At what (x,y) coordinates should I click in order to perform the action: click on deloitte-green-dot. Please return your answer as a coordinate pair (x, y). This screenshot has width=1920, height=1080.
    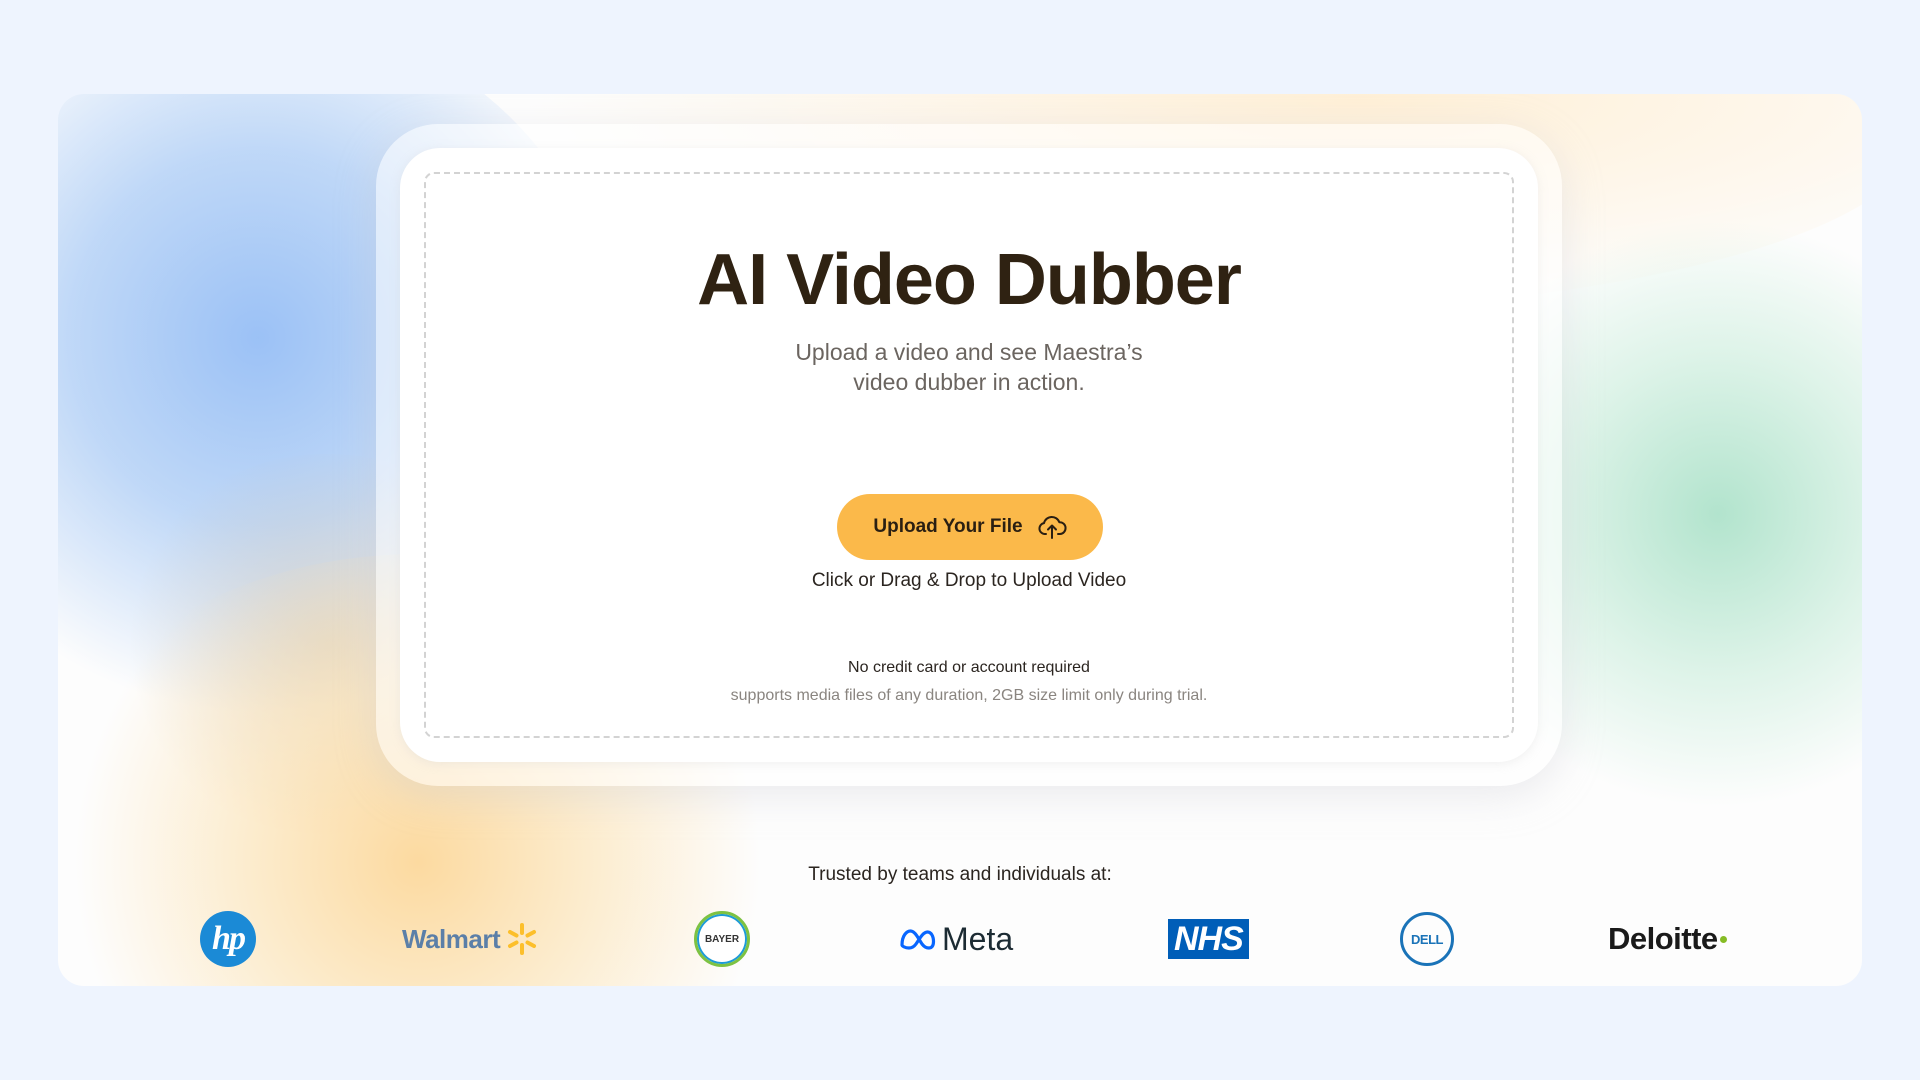
    Looking at the image, I should click on (1723, 939).